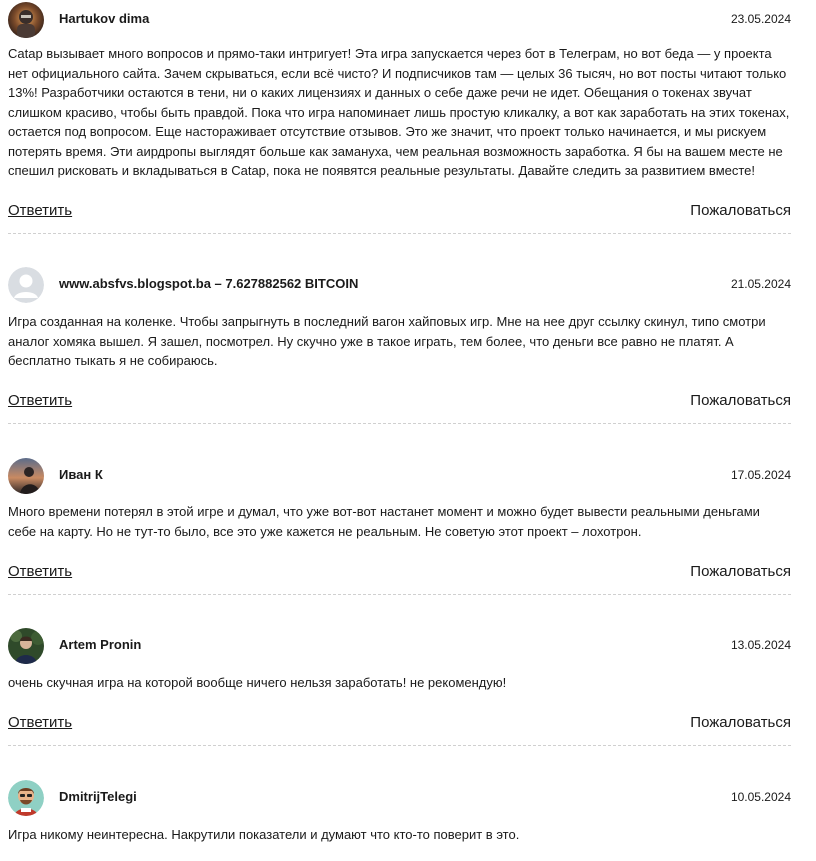 The image size is (816, 861). Describe the element at coordinates (760, 475) in the screenshot. I see `comment-date: 17.05.2024` at that location.